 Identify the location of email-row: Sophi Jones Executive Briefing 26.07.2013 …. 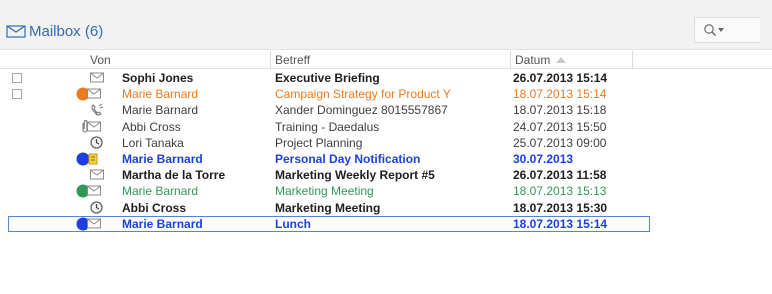
(386, 78).